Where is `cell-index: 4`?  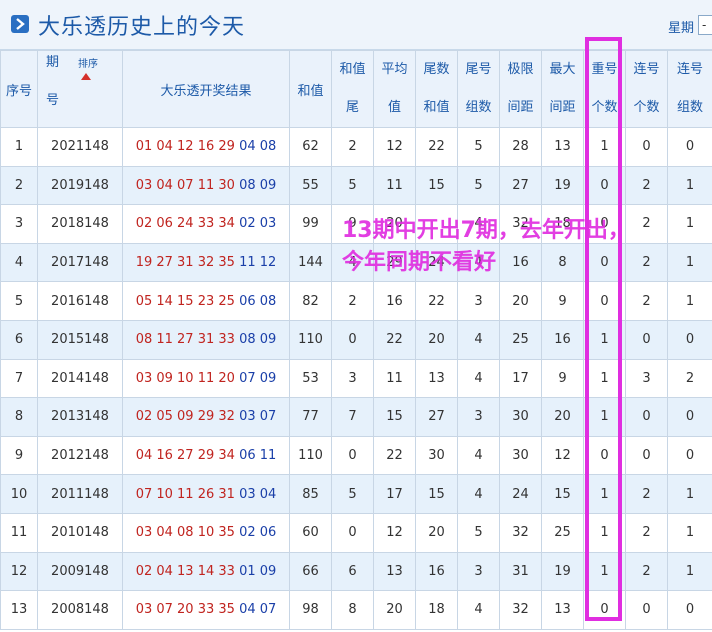
cell-index: 4 is located at coordinates (19, 262).